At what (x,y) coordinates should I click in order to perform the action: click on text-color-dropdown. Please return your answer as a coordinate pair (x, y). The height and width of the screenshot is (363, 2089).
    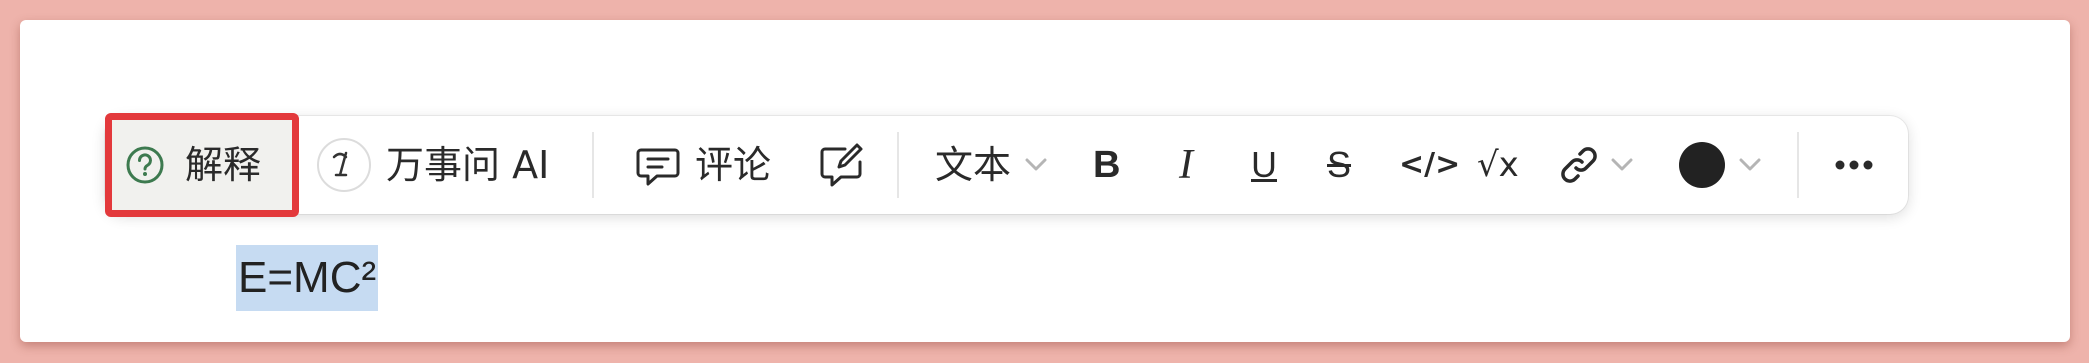
    Looking at the image, I should click on (1720, 165).